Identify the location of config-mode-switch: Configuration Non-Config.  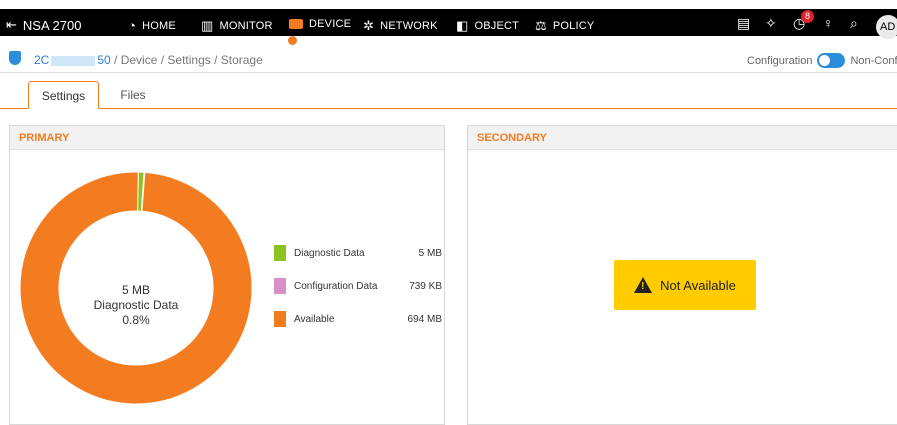
(822, 60).